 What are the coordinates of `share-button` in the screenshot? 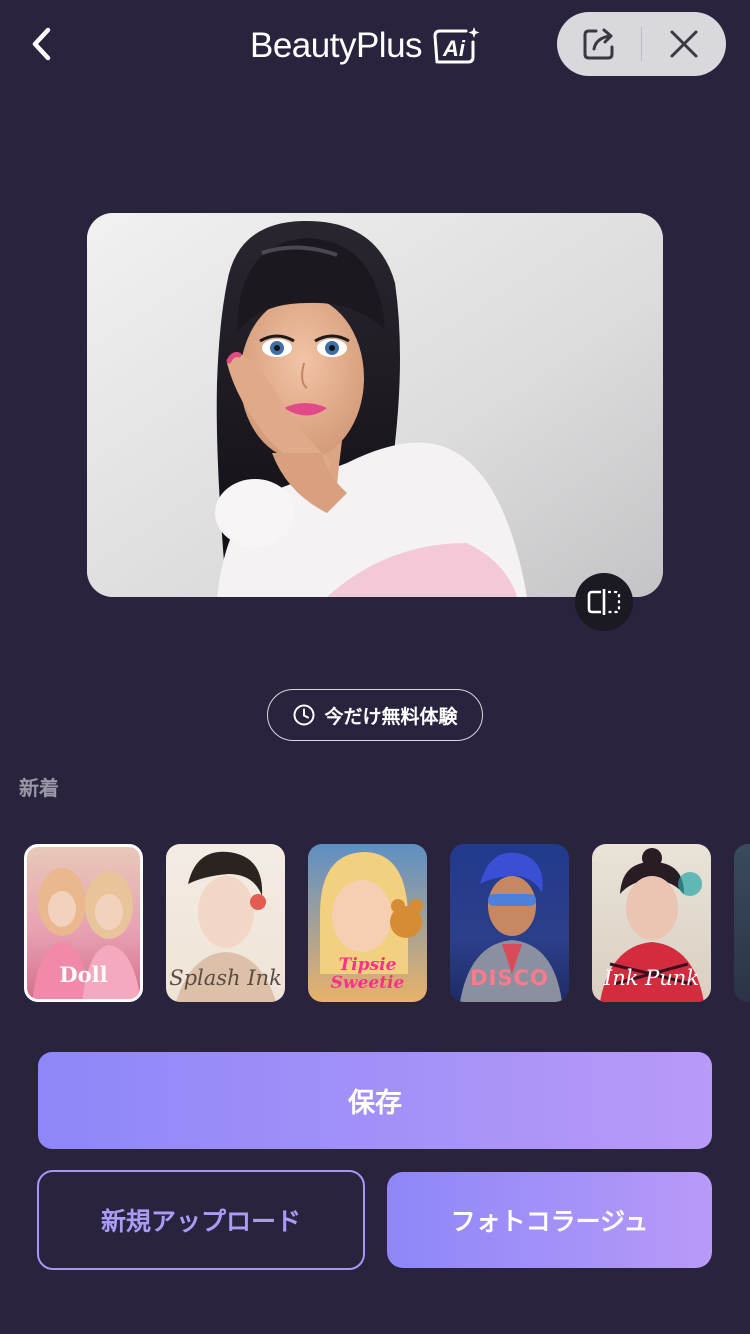 It's located at (599, 44).